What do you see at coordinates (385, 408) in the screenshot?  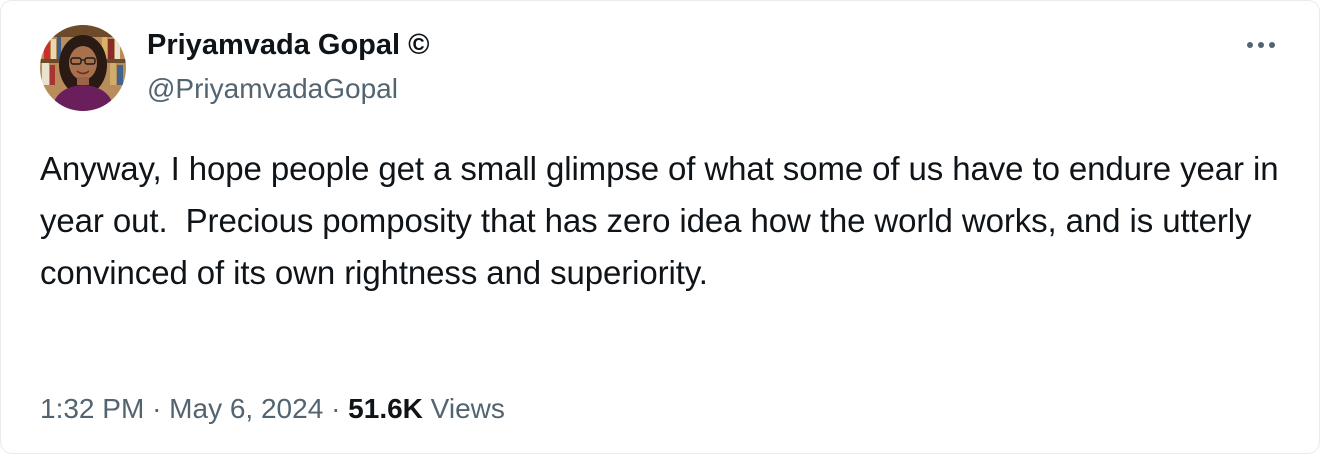 I see `views-count: 51.6K` at bounding box center [385, 408].